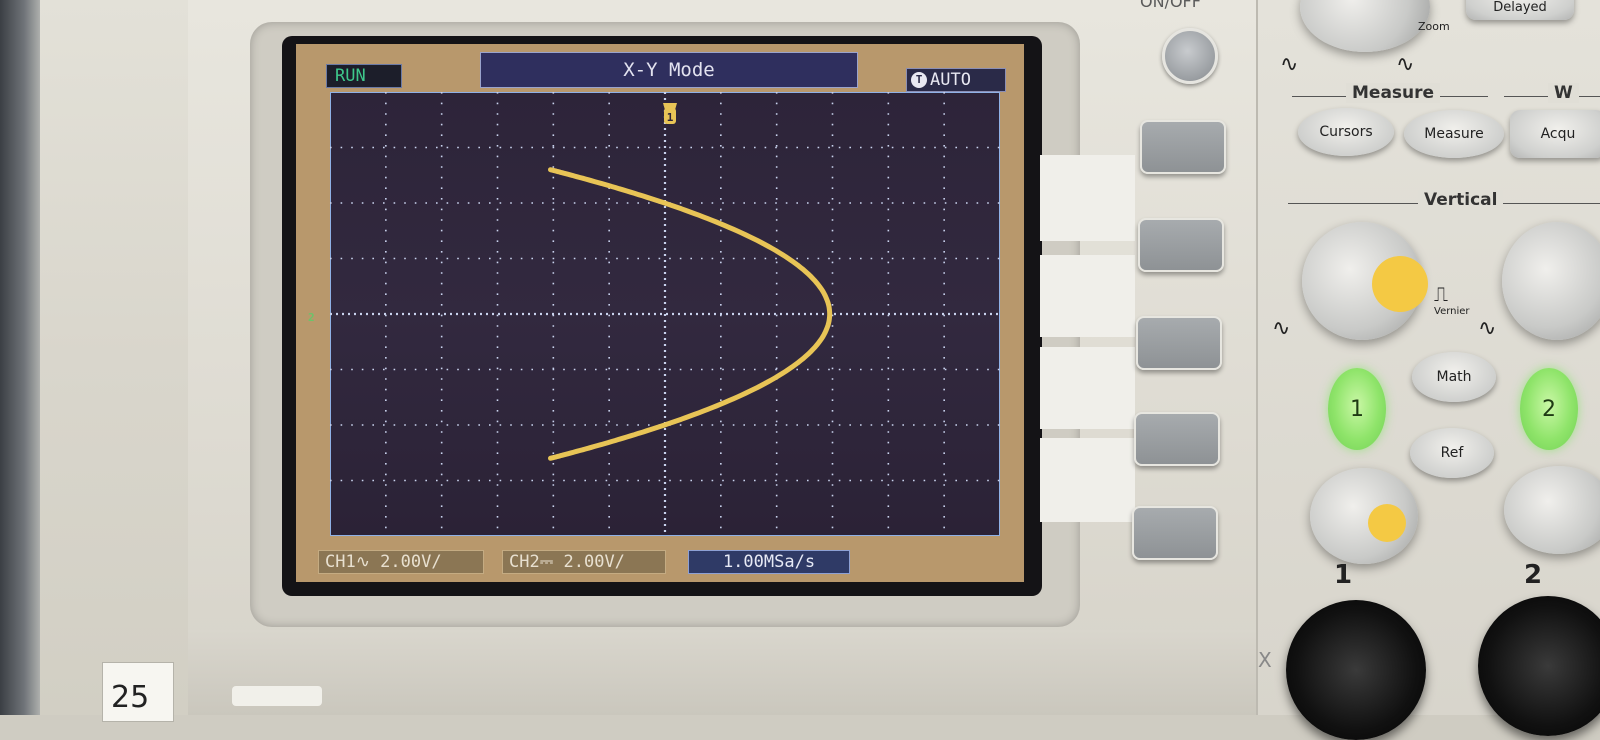 The image size is (1600, 740). I want to click on ch1-position-knob, so click(1365, 281).